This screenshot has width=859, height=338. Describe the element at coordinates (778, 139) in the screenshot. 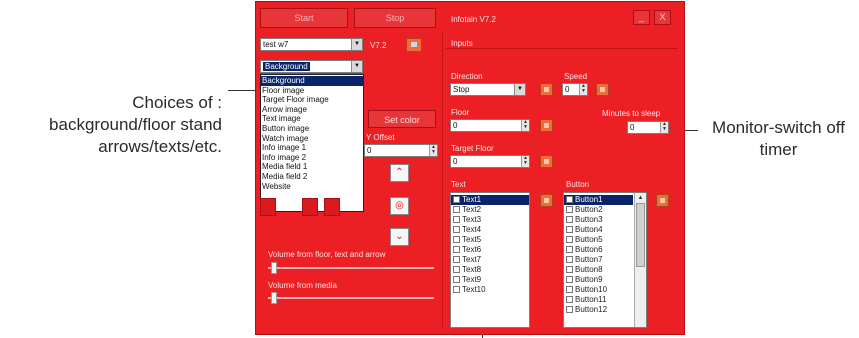

I see `right-annotation: Monitor-switch off timer` at that location.